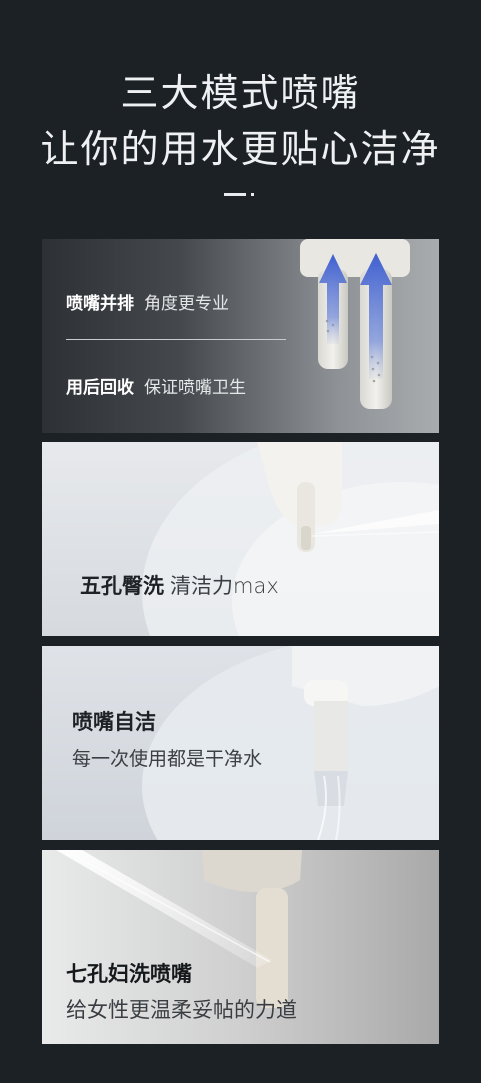  What do you see at coordinates (176, 339) in the screenshot?
I see `feature-divider` at bounding box center [176, 339].